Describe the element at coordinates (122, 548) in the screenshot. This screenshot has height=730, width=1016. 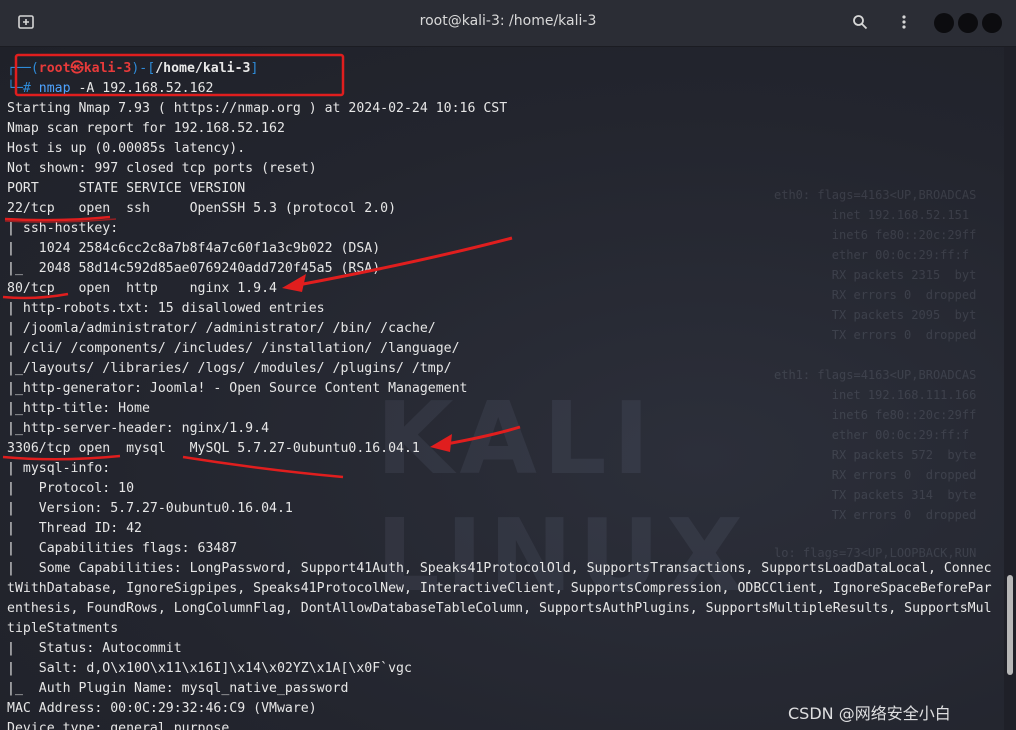
I see `output-line: | Capabilities flags: 63487` at that location.